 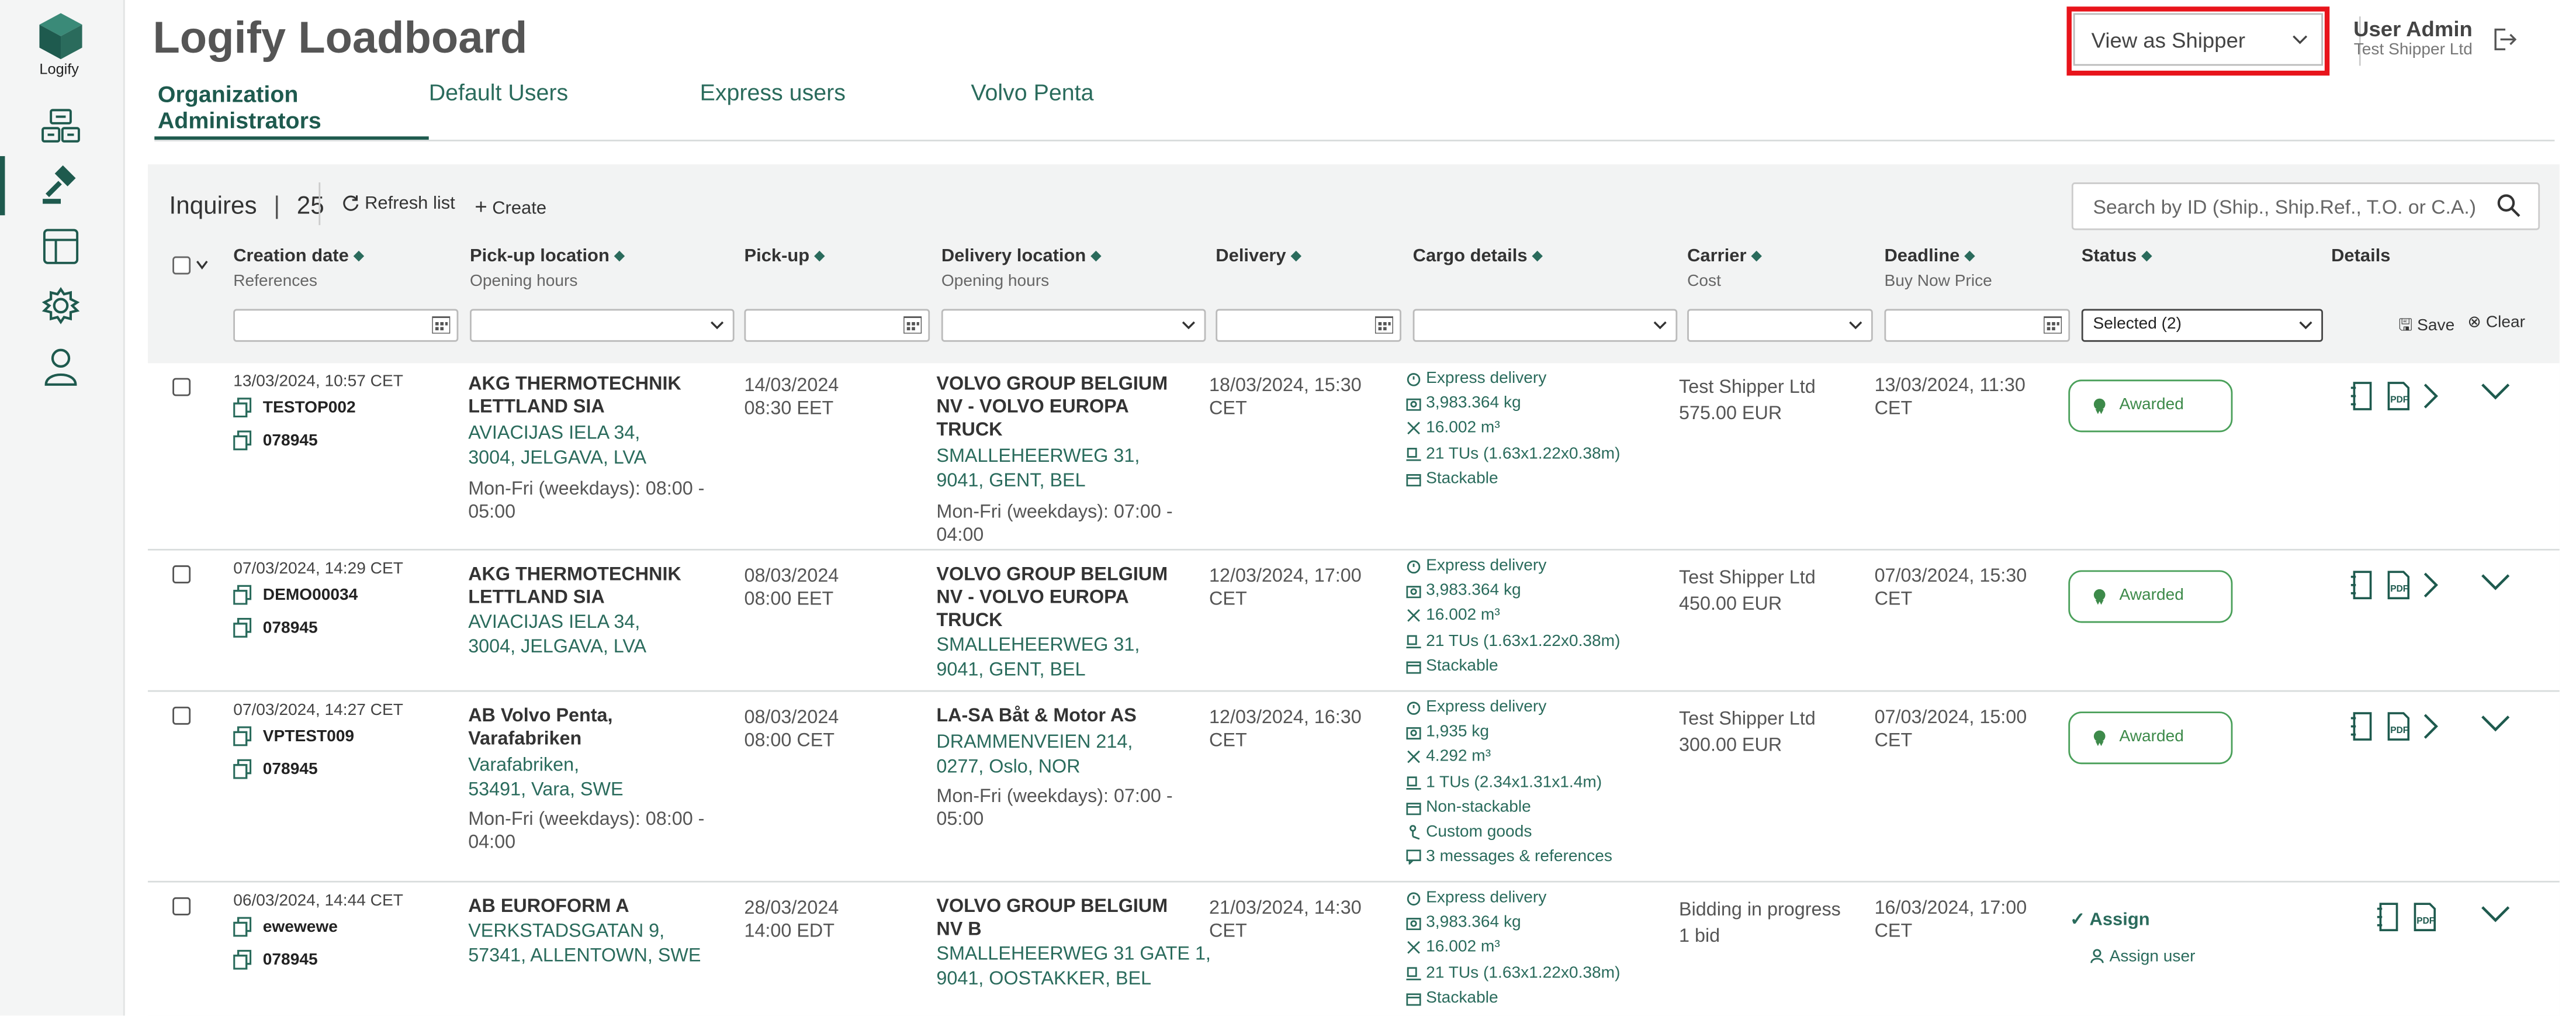 I want to click on delivery-tz: CET, so click(x=1228, y=932).